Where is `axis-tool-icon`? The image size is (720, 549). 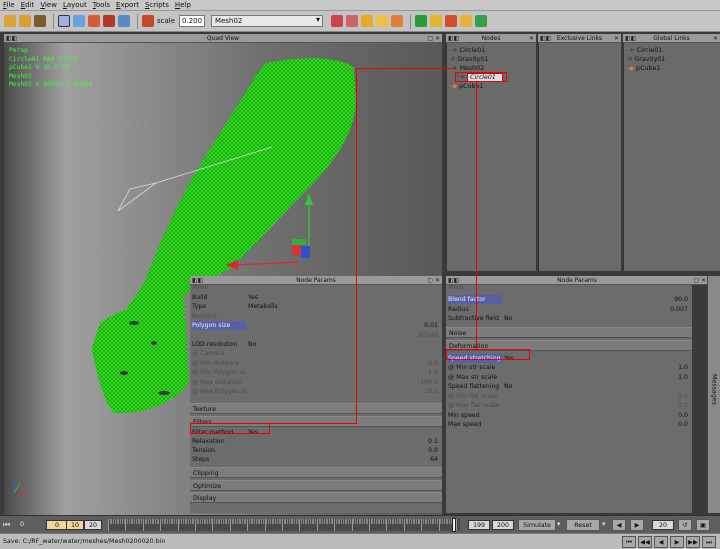
axis-tool-icon is located at coordinates (148, 21).